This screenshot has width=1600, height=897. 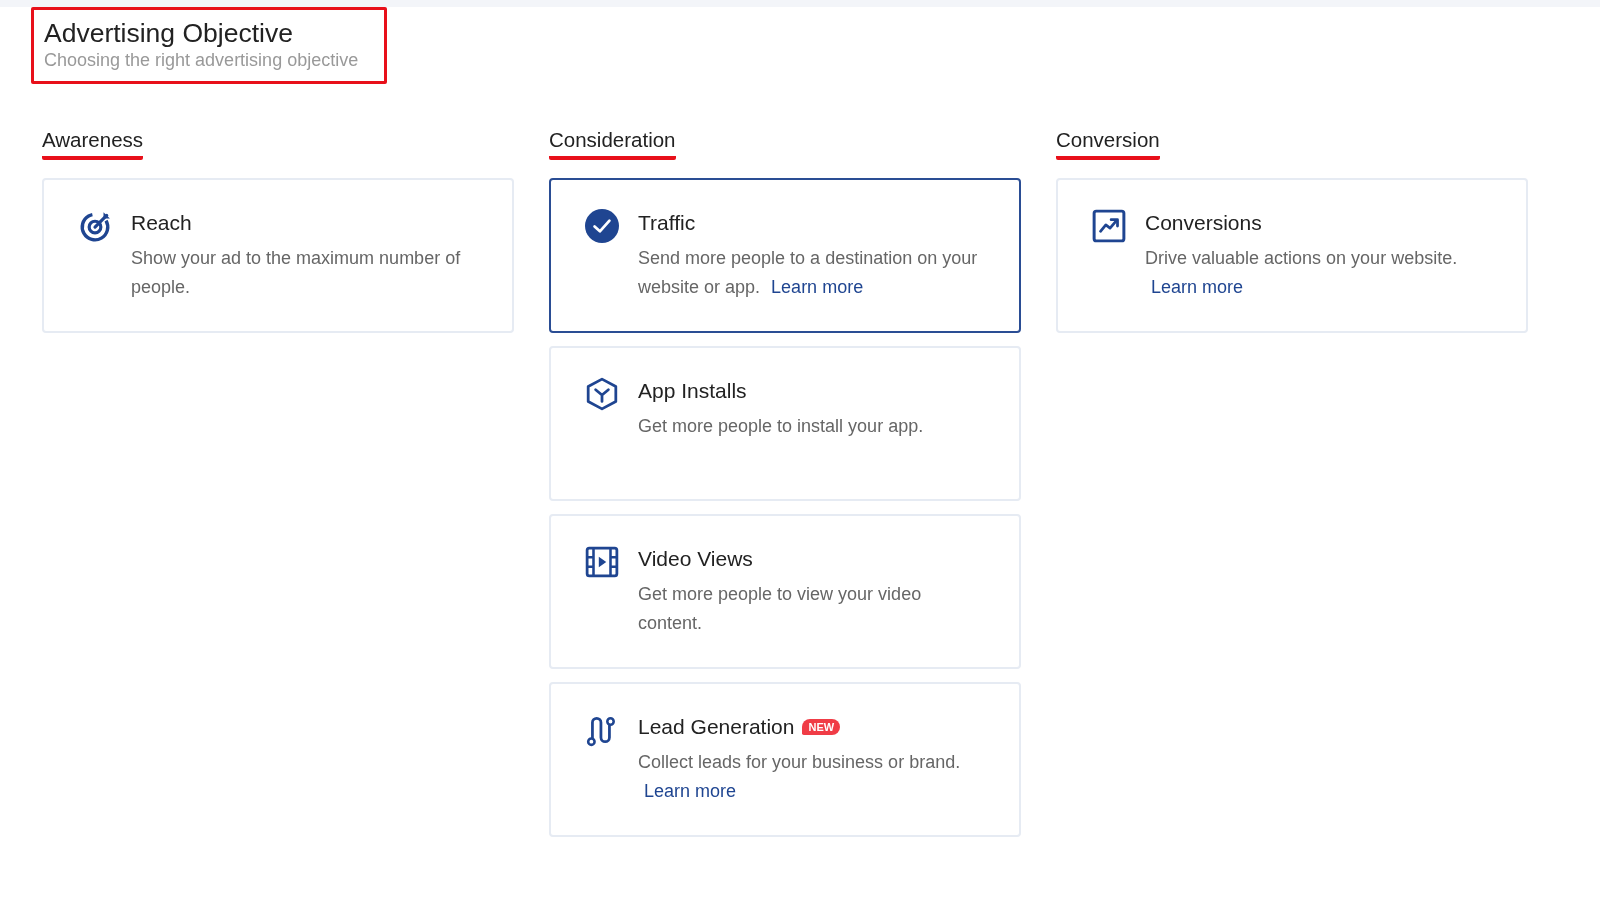 What do you see at coordinates (821, 727) in the screenshot?
I see `new-badge: NEW` at bounding box center [821, 727].